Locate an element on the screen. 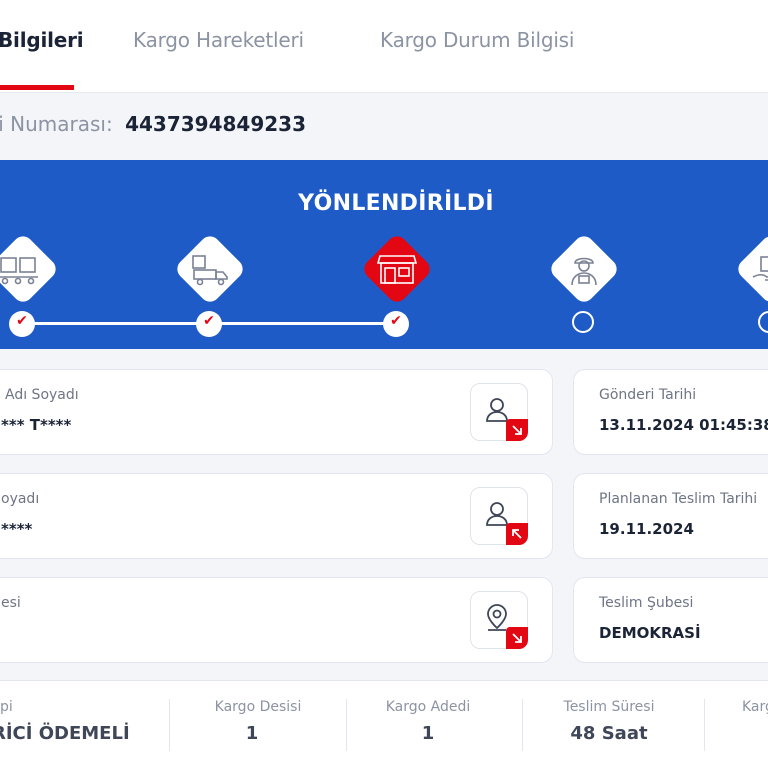  delivery-branch-value: DEMOKRASİ is located at coordinates (650, 633).